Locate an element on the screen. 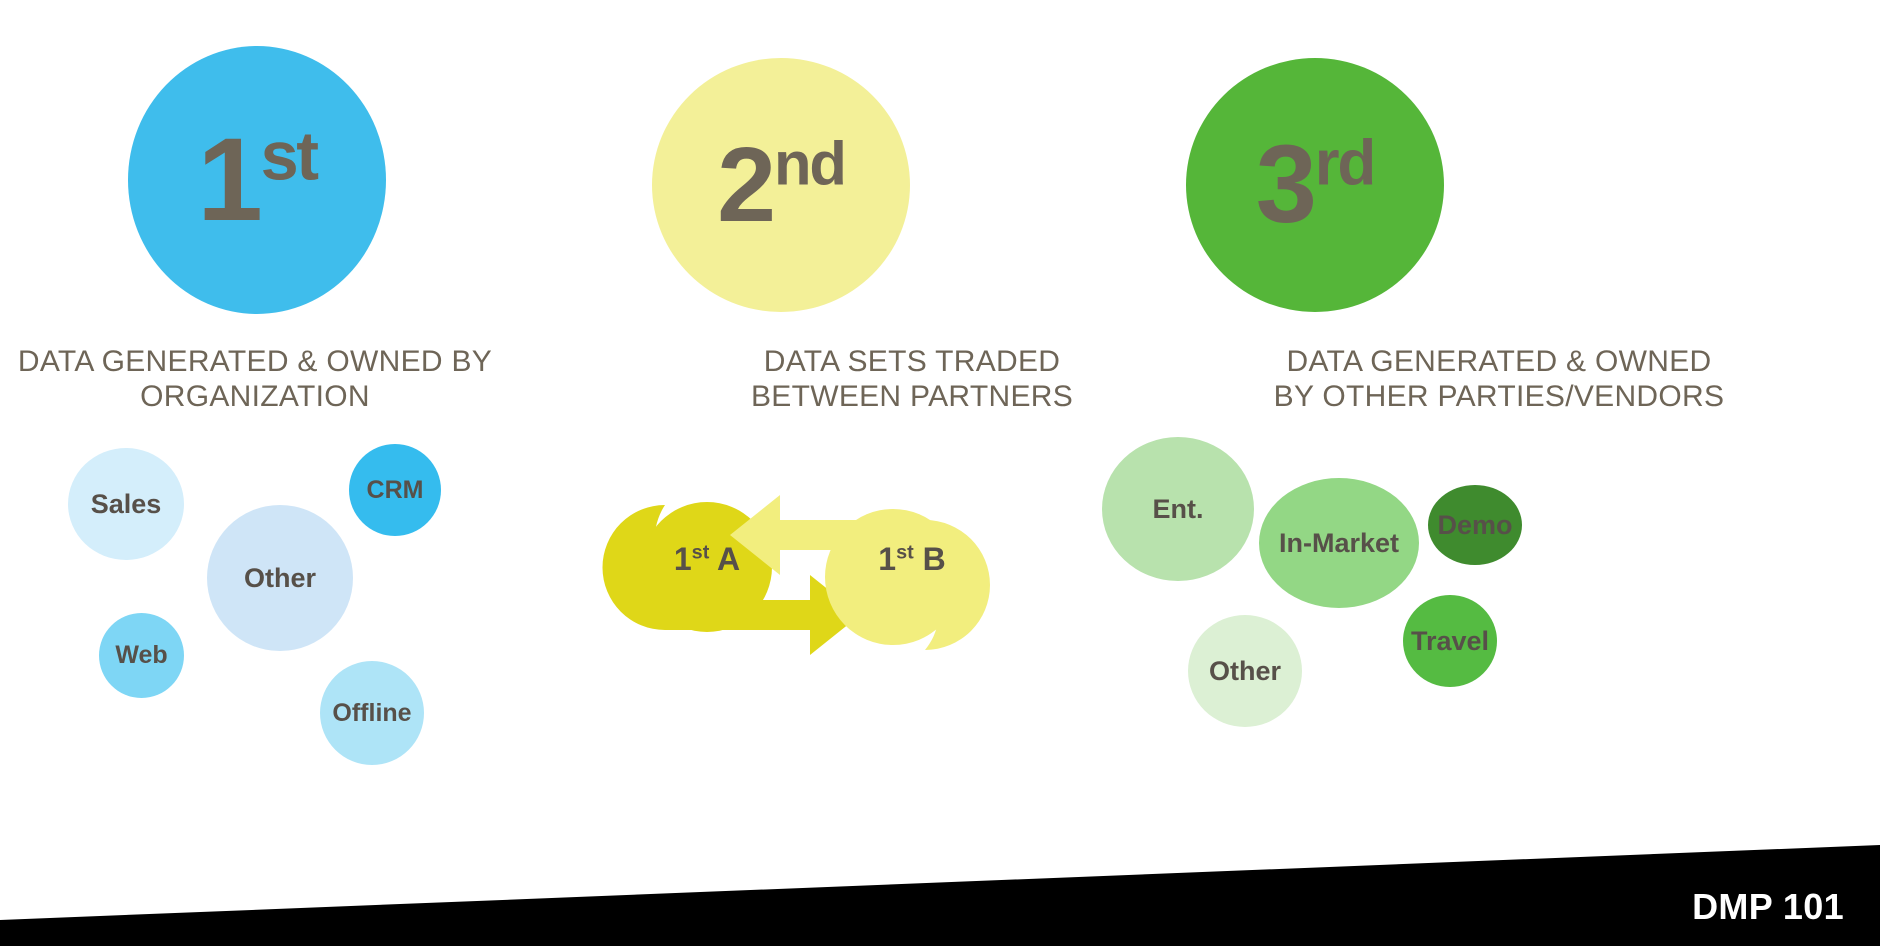 The height and width of the screenshot is (946, 1880). caption-line-2: BY OTHER PARTIES/VENDORS is located at coordinates (1499, 397).